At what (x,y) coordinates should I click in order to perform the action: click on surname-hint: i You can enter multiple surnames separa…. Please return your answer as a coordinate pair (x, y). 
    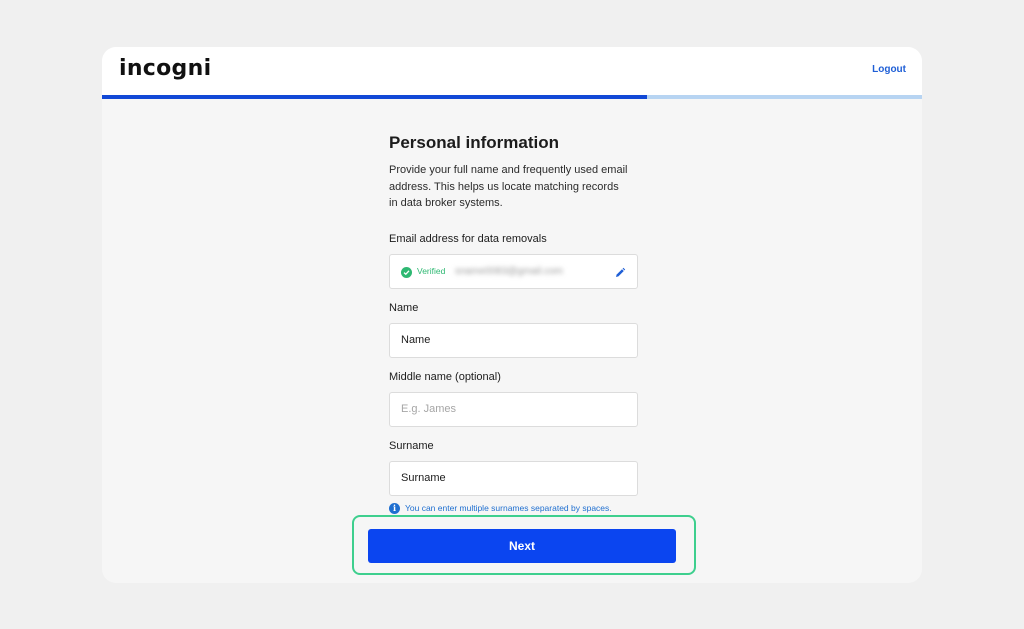
    Looking at the image, I should click on (513, 508).